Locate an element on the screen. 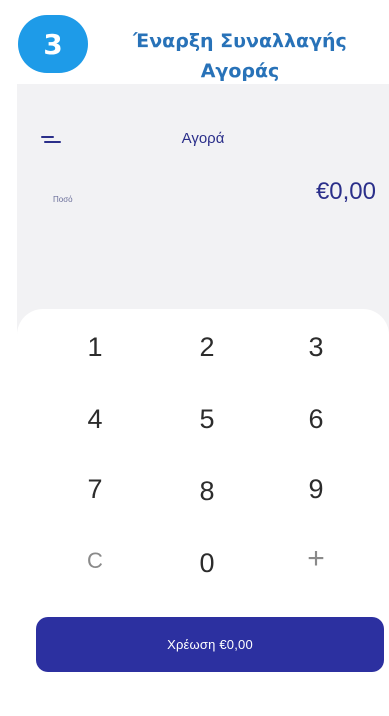 Image resolution: width=389 pixels, height=716 pixels. step-title: Έναρξη Συναλλαγής Αγοράς is located at coordinates (240, 56).